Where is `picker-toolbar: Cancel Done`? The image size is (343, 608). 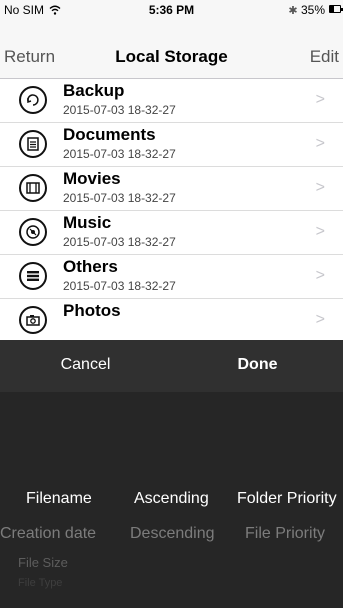
picker-toolbar: Cancel Done is located at coordinates (171, 366).